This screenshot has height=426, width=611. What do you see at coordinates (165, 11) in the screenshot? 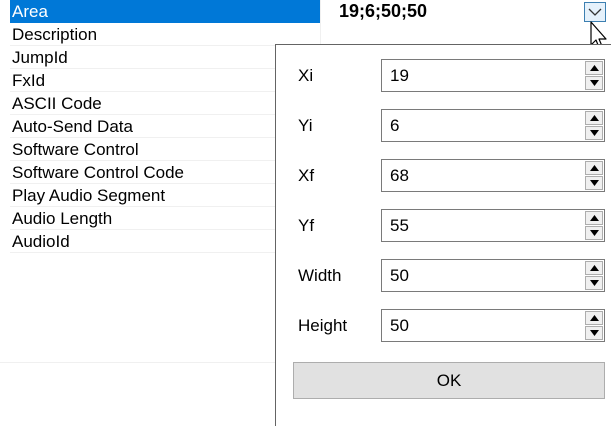
I see `grid-row-name: Area` at bounding box center [165, 11].